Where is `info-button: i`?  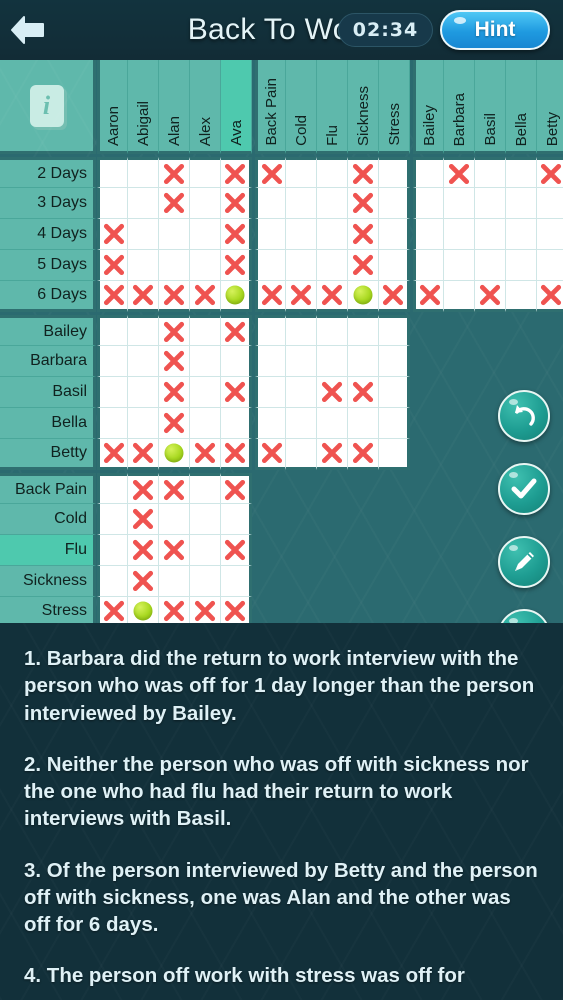
info-button: i is located at coordinates (48, 107).